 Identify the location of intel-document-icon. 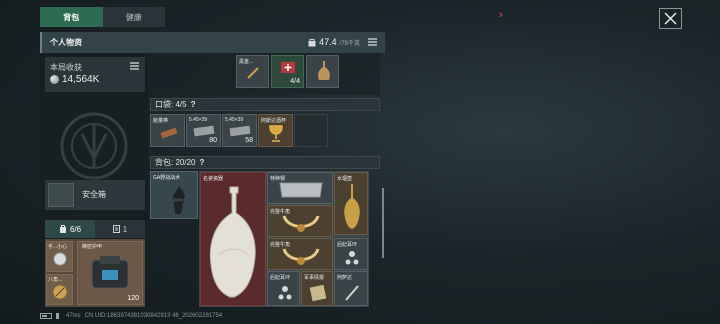
(318, 293).